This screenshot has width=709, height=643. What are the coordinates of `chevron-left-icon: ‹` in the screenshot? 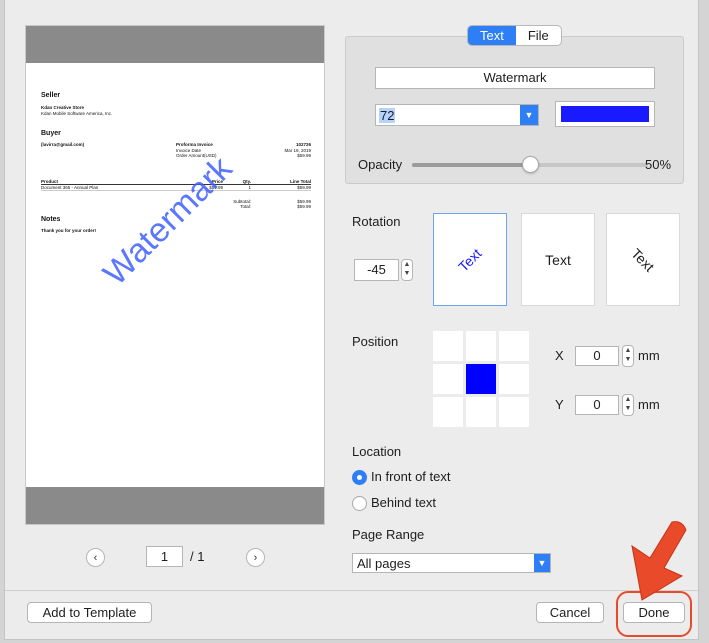 It's located at (95, 557).